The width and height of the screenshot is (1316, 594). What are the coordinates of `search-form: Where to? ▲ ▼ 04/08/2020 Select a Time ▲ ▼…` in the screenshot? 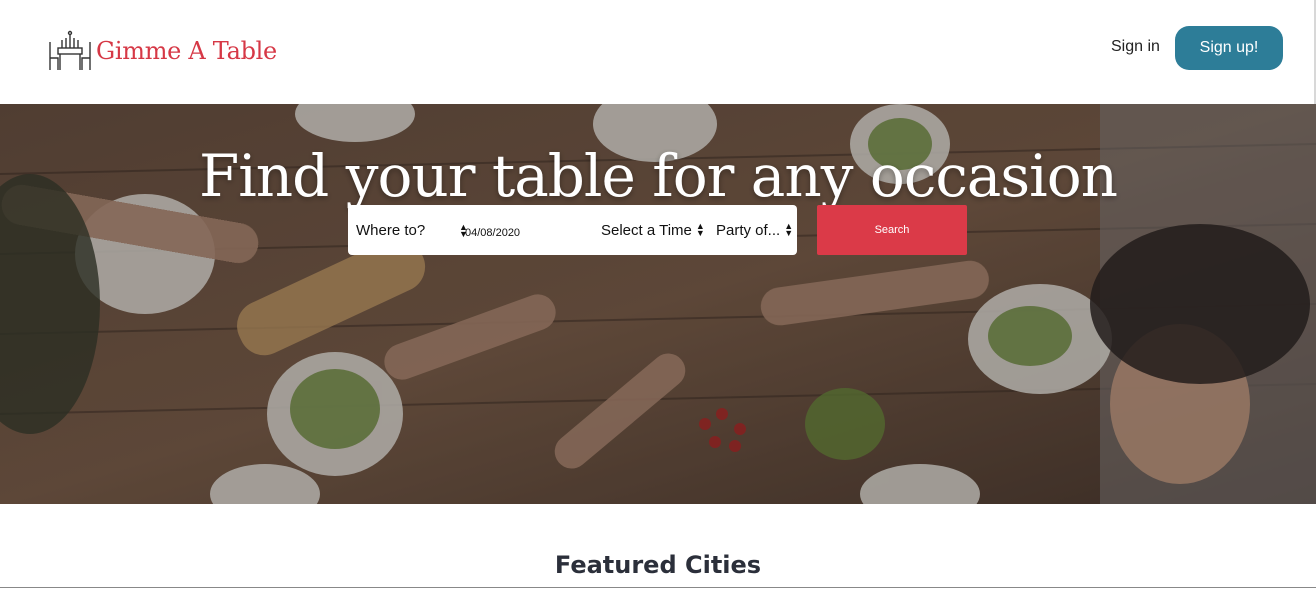 It's located at (572, 230).